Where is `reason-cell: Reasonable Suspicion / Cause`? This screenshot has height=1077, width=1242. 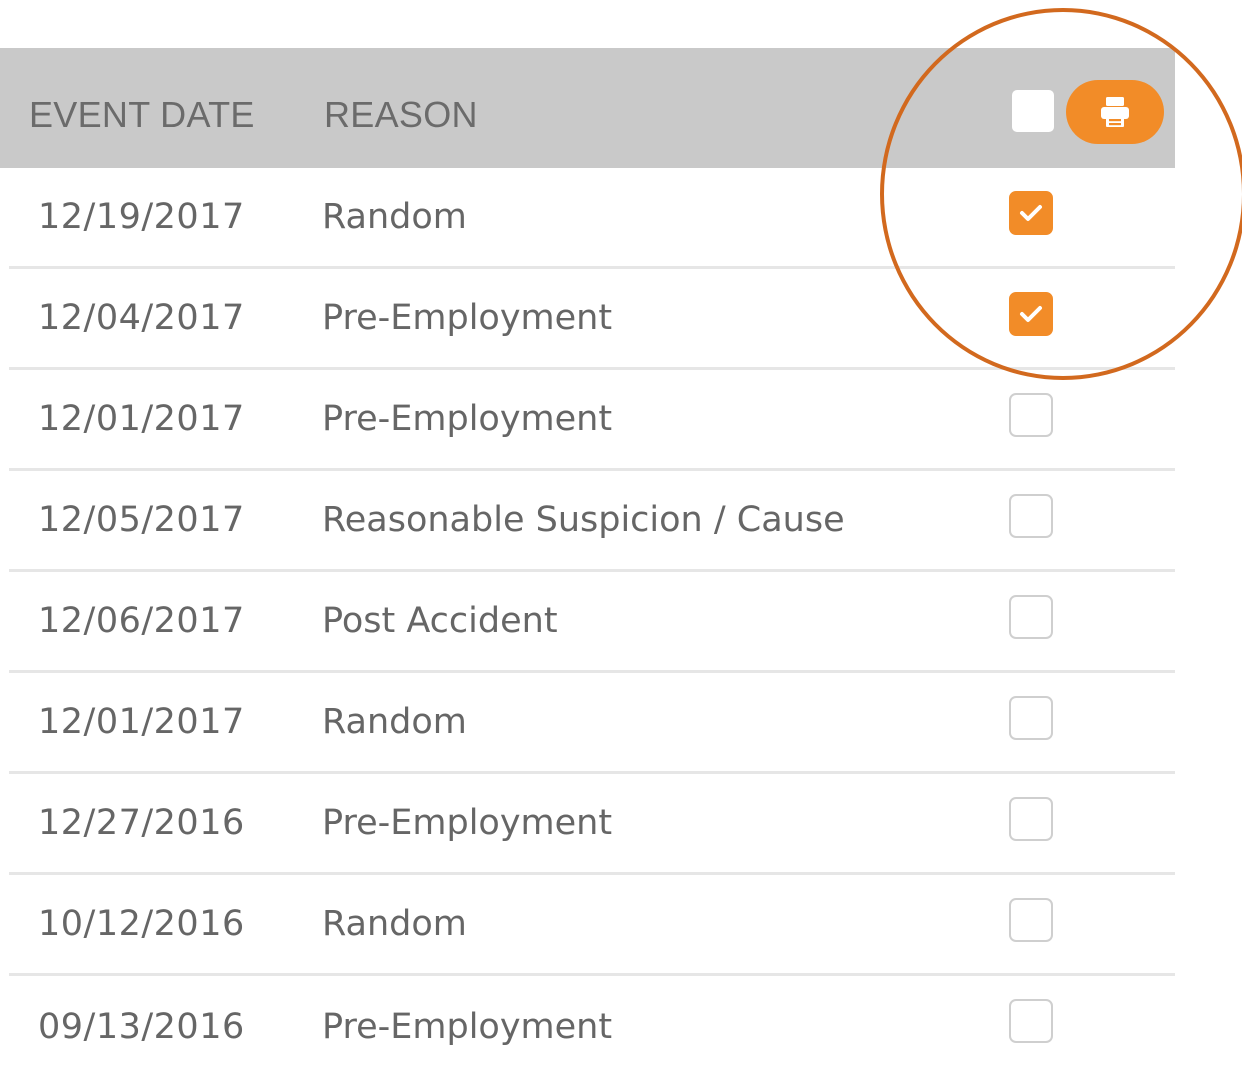
reason-cell: Reasonable Suspicion / Cause is located at coordinates (583, 520).